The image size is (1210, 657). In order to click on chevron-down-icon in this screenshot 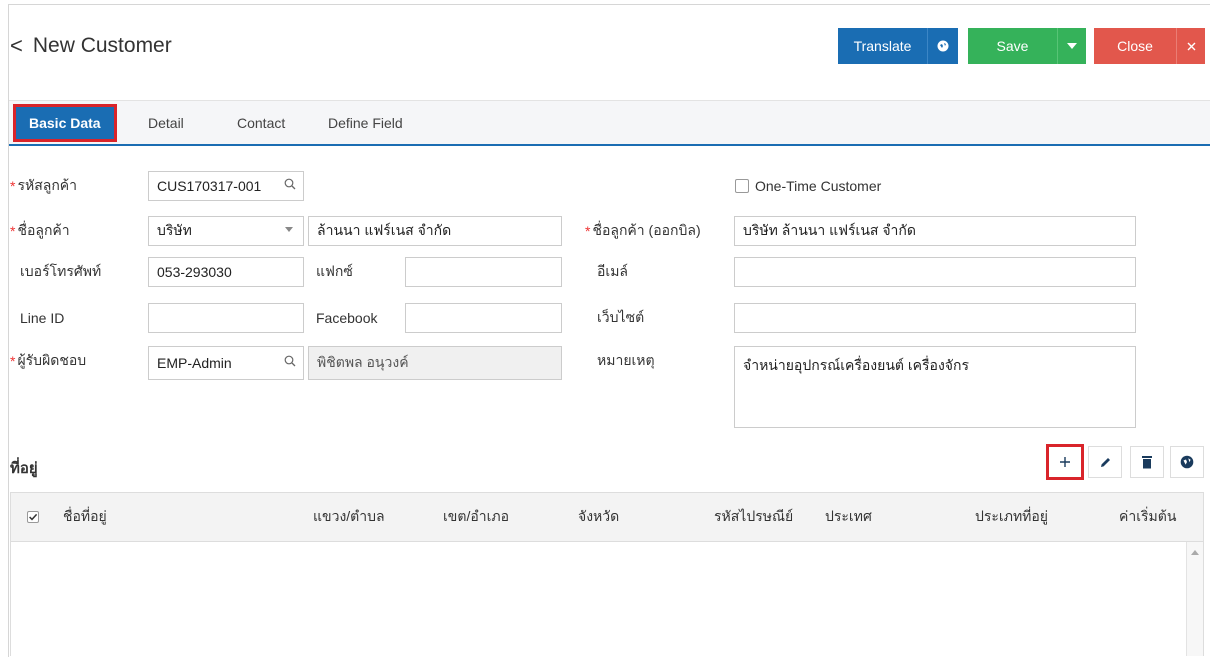, I will do `click(289, 229)`.